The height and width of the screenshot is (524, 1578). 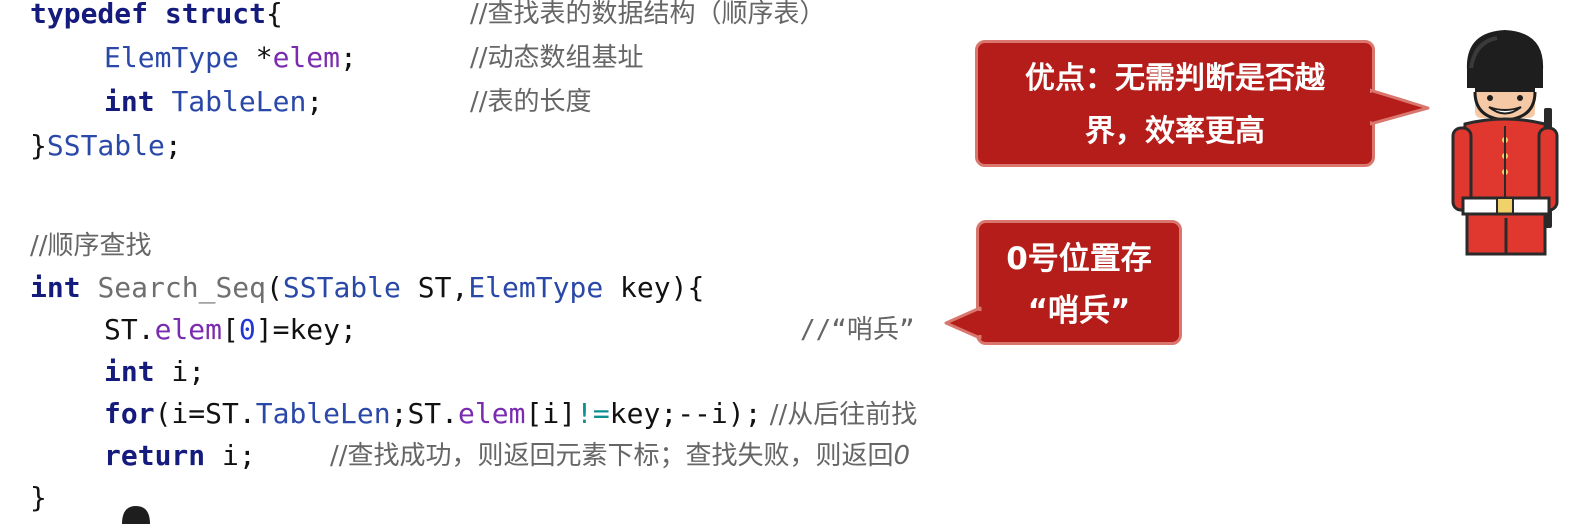 I want to click on paren: (, so click(x=274, y=287).